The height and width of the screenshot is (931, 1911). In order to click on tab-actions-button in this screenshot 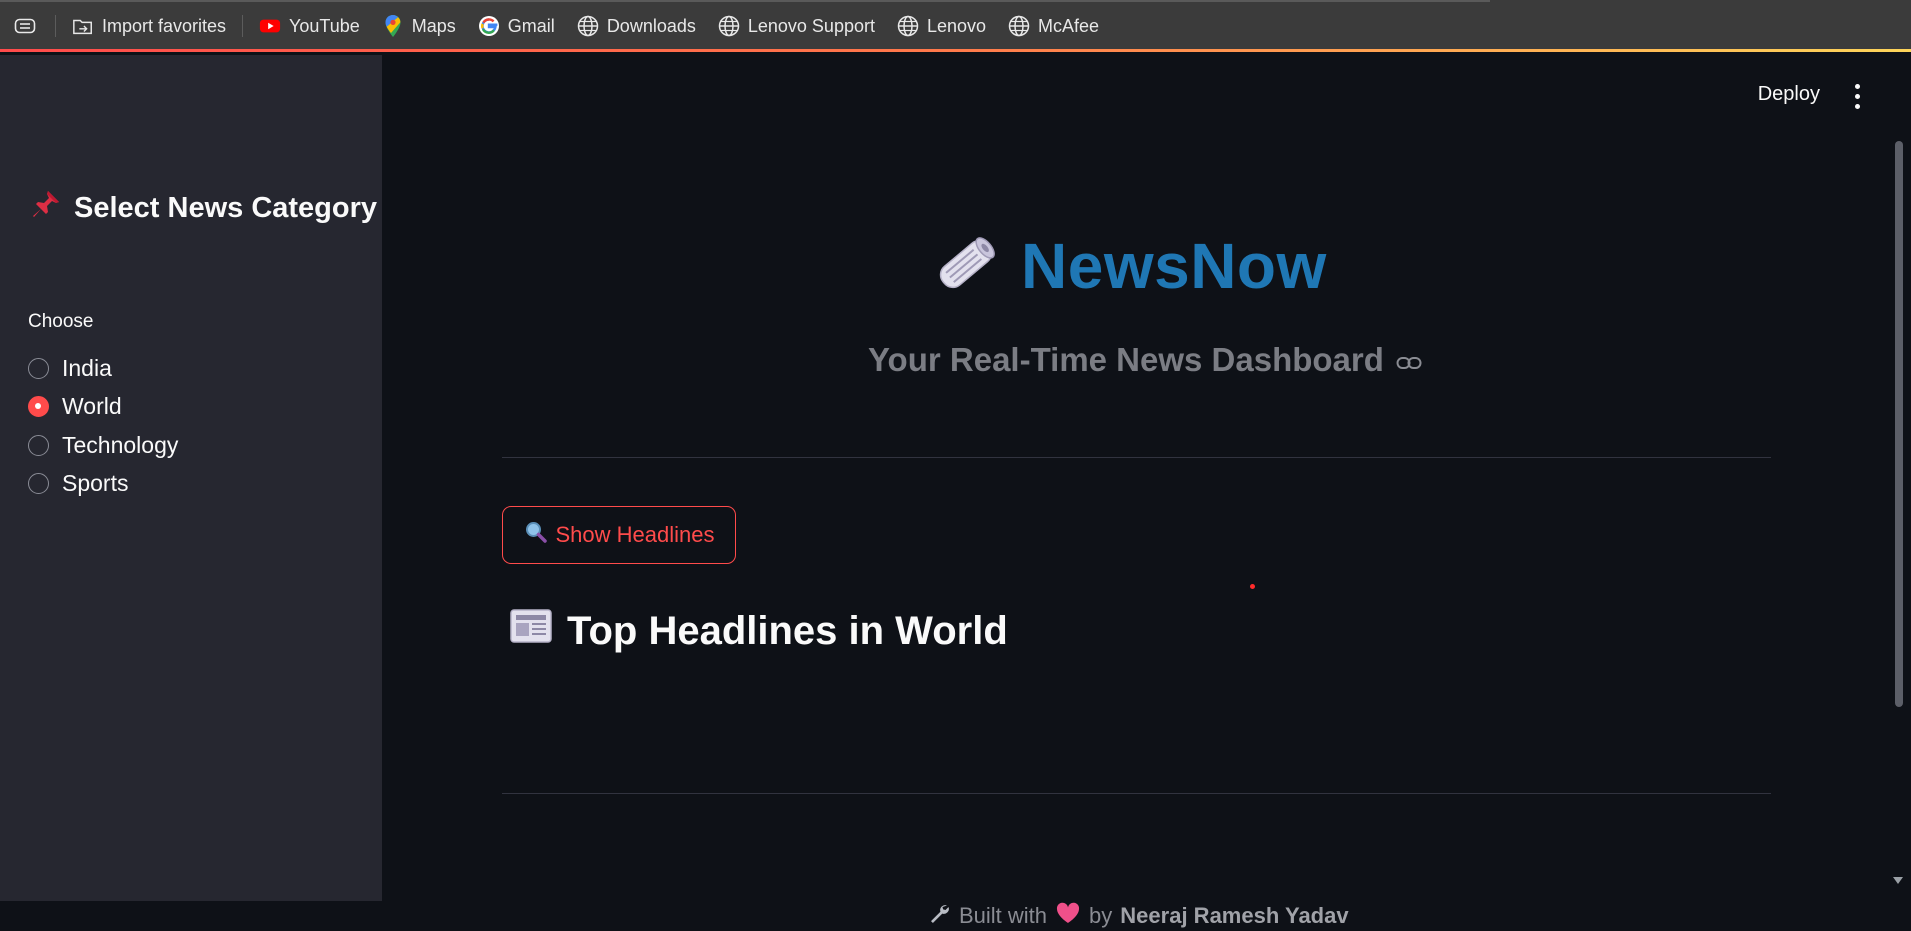, I will do `click(25, 26)`.